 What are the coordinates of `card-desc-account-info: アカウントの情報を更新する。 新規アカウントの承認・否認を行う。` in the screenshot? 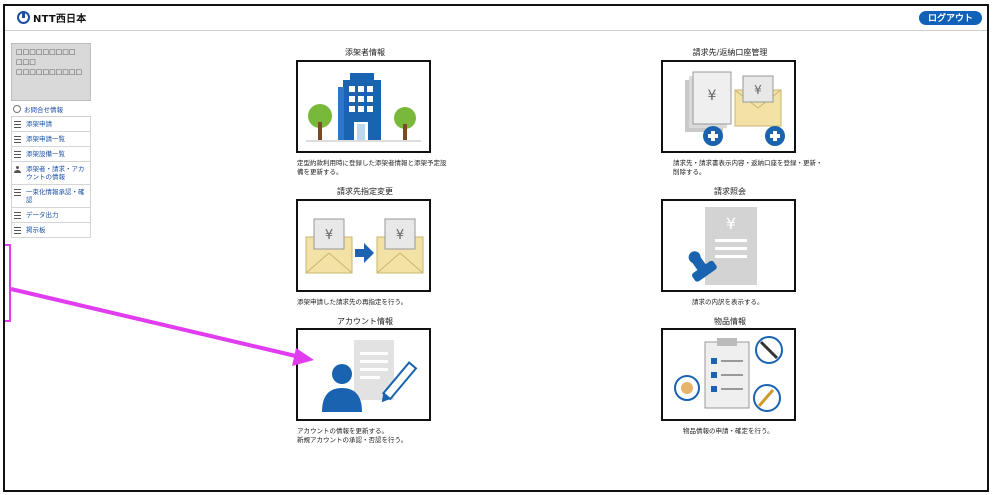 It's located at (352, 435).